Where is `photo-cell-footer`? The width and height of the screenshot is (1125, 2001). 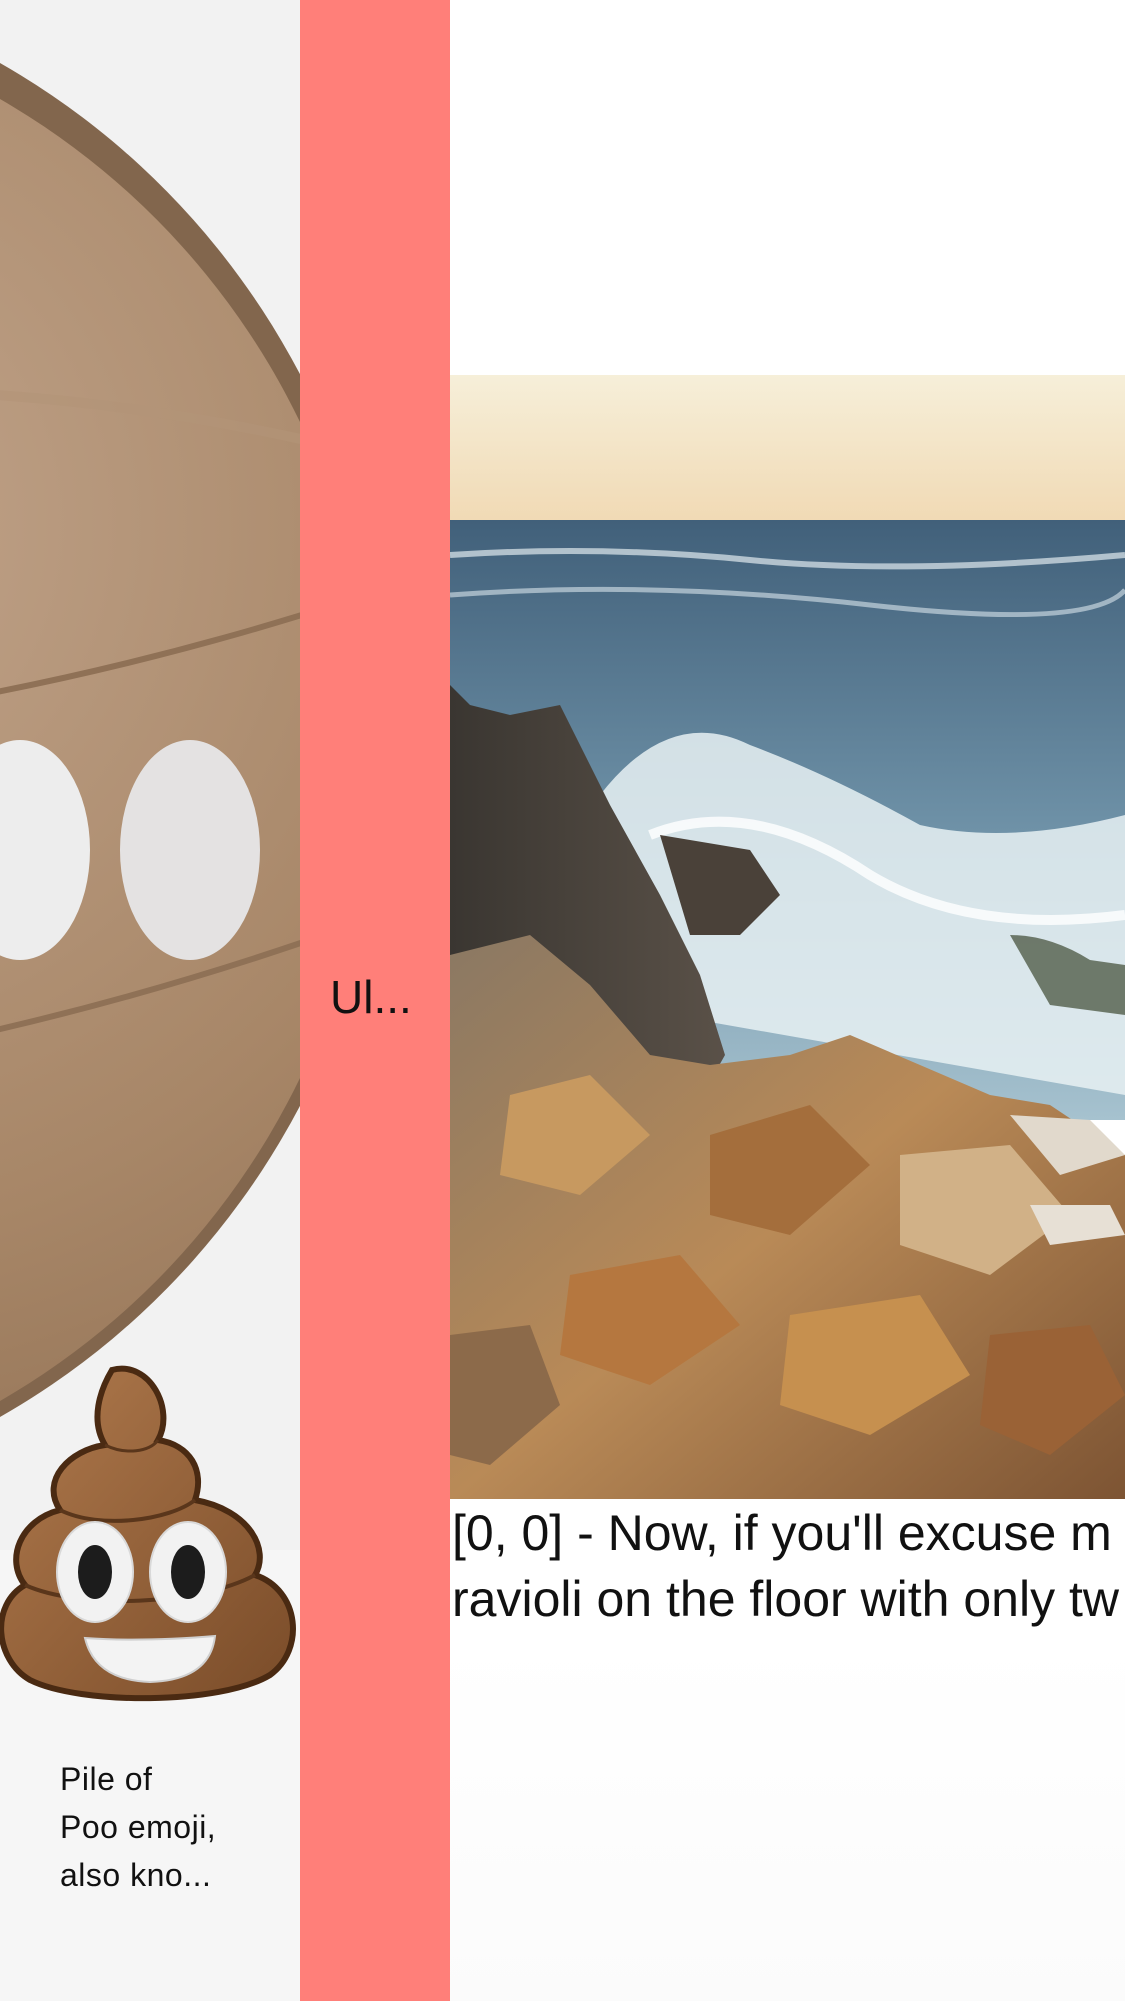
photo-cell-footer is located at coordinates (787, 1820).